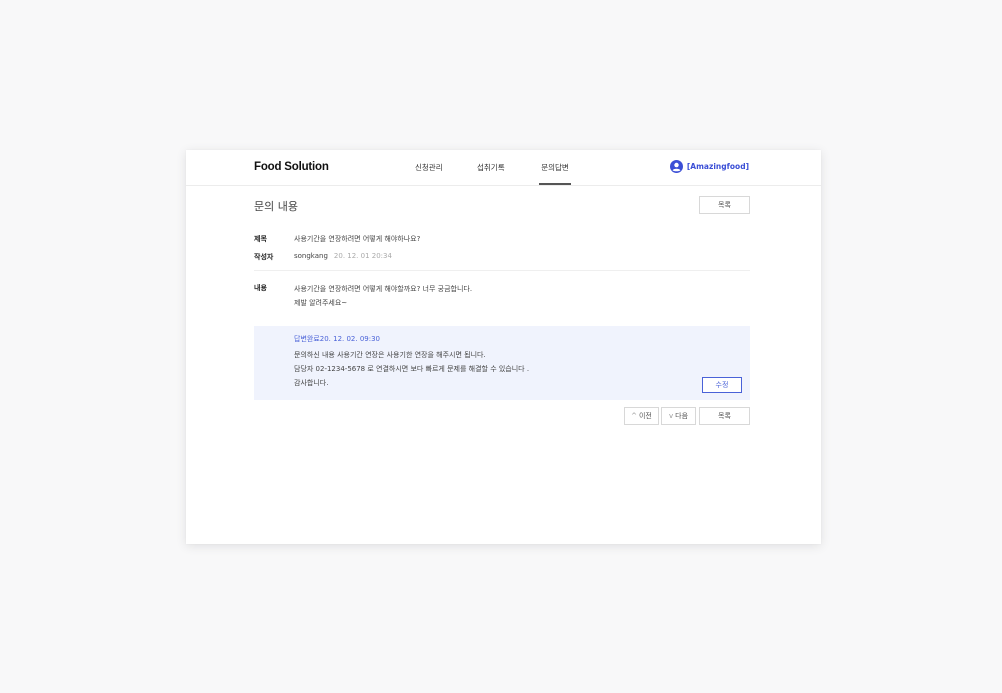 This screenshot has width=1002, height=693. I want to click on list-button-top: 목록, so click(724, 205).